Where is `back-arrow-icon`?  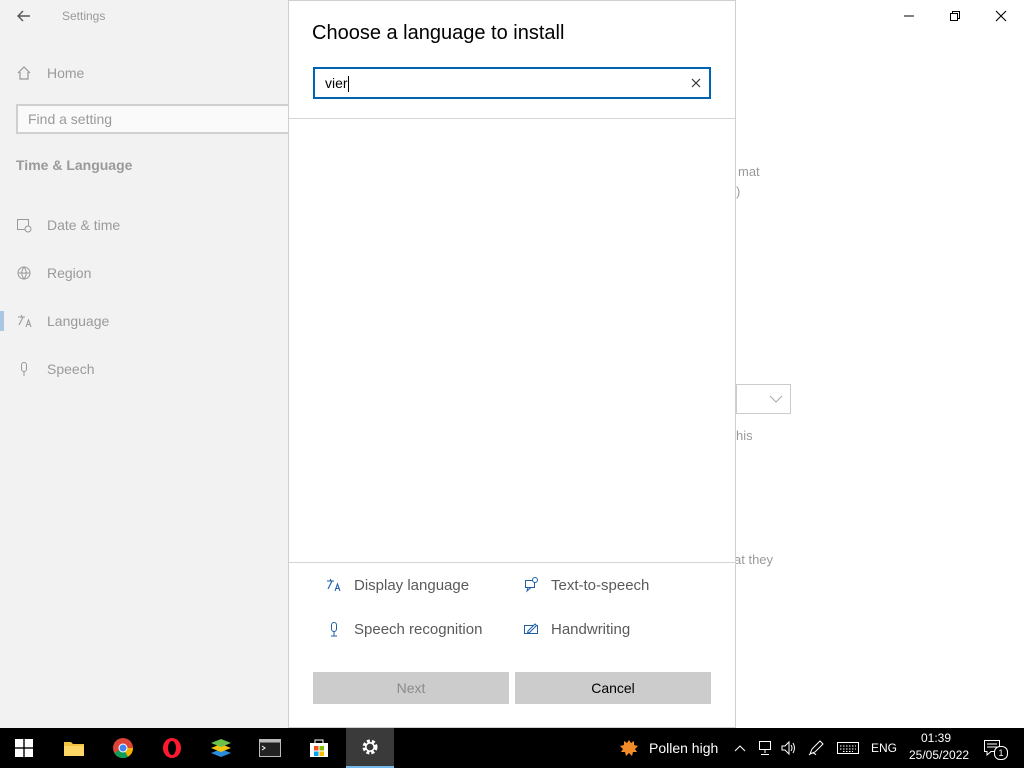
back-arrow-icon is located at coordinates (24, 16).